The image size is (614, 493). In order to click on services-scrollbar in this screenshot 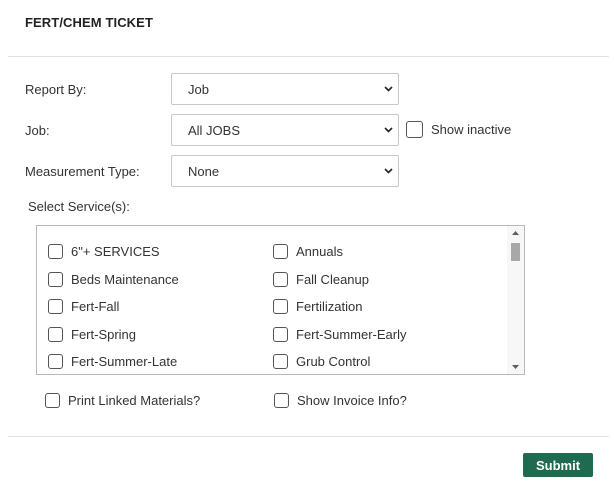, I will do `click(515, 300)`.